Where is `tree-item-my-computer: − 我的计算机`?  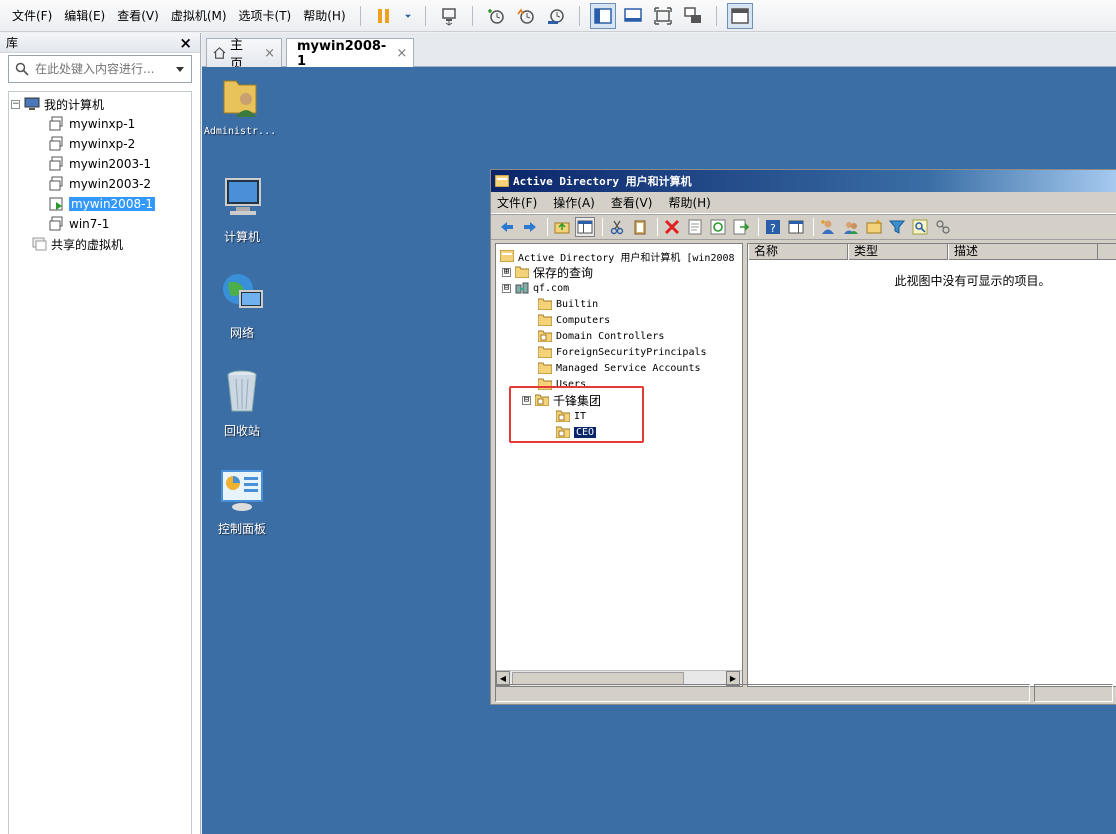
tree-item-my-computer: − 我的计算机 is located at coordinates (100, 104).